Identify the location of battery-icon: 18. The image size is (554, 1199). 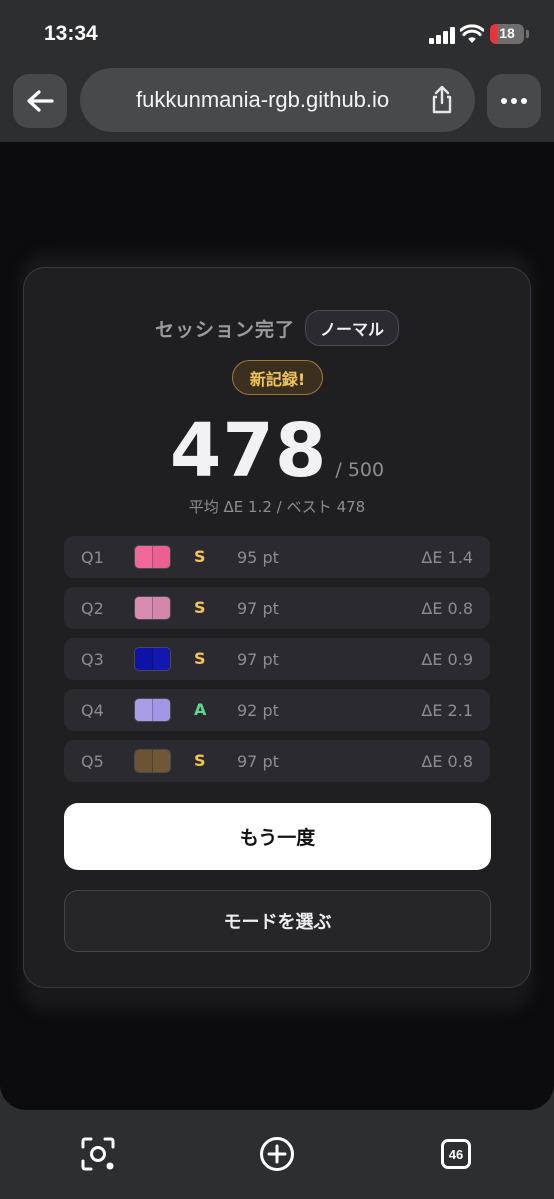
(507, 34).